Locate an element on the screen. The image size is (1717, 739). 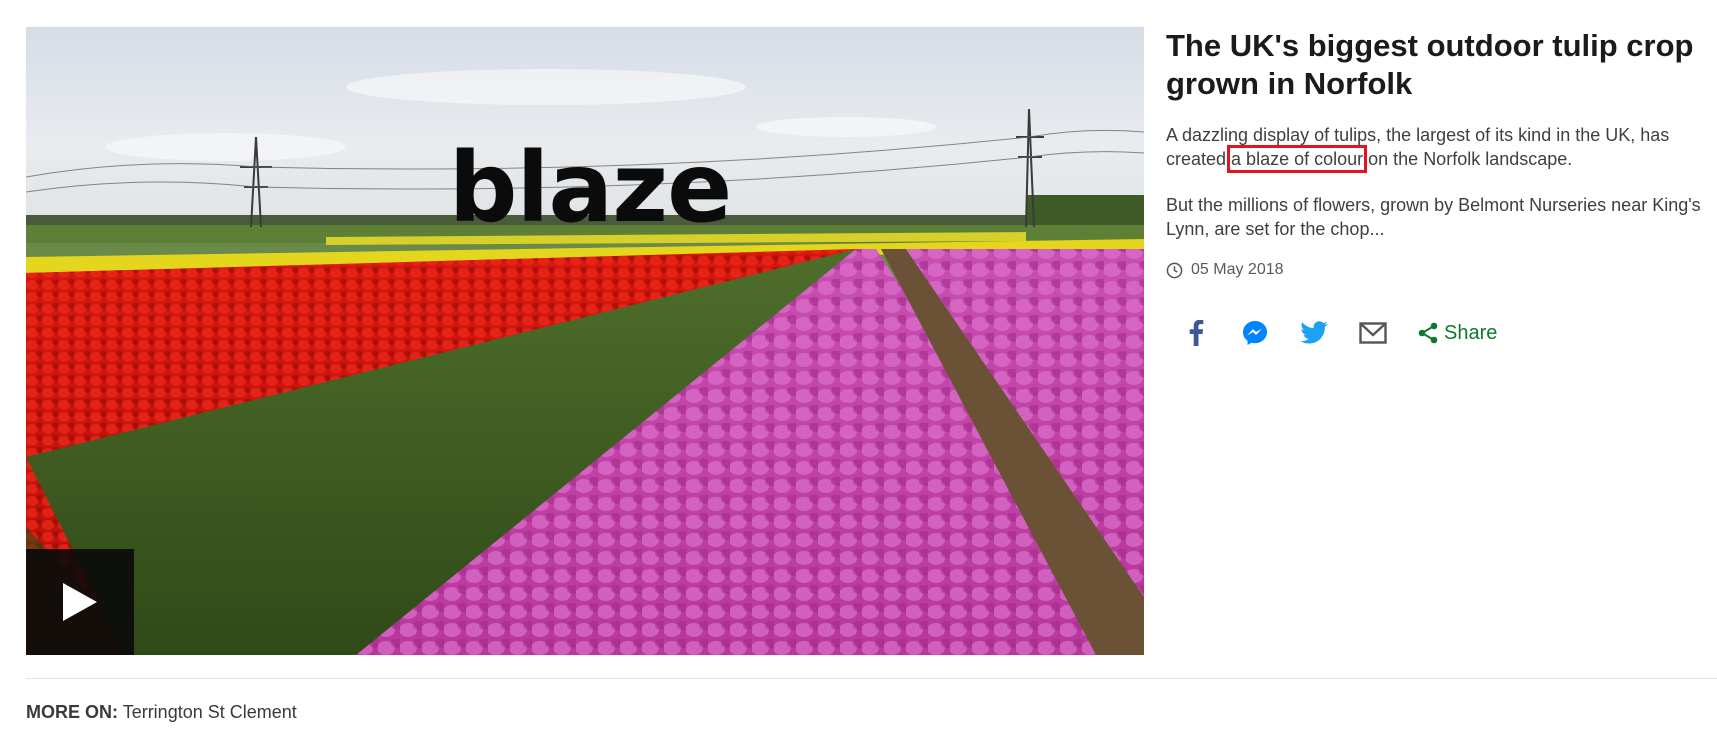
share-tools: Share is located at coordinates (1436, 333).